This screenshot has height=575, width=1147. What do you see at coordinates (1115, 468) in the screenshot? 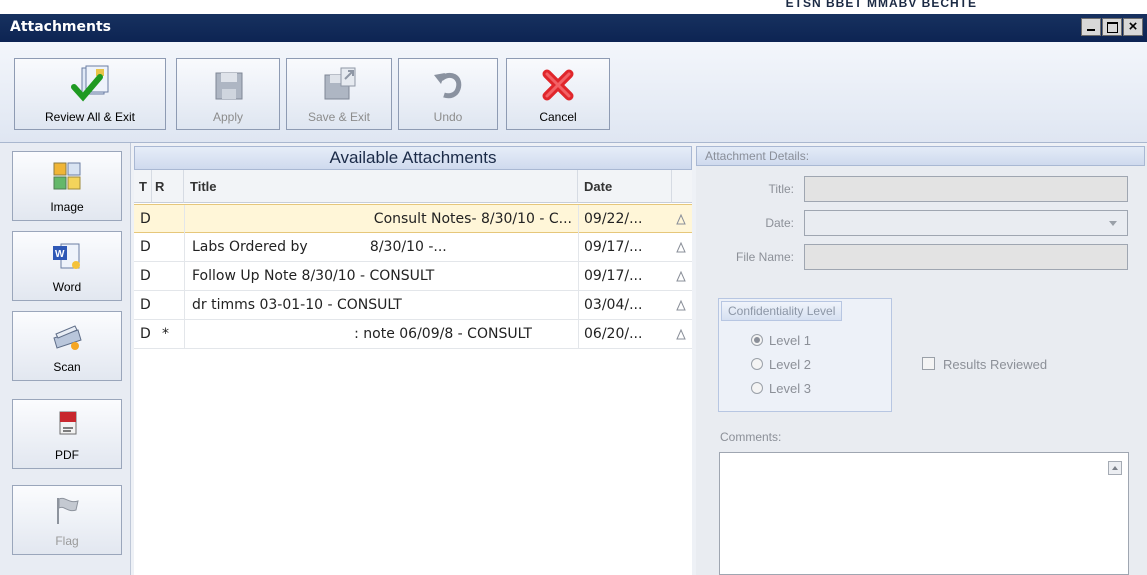
I see `scroll-up-button` at bounding box center [1115, 468].